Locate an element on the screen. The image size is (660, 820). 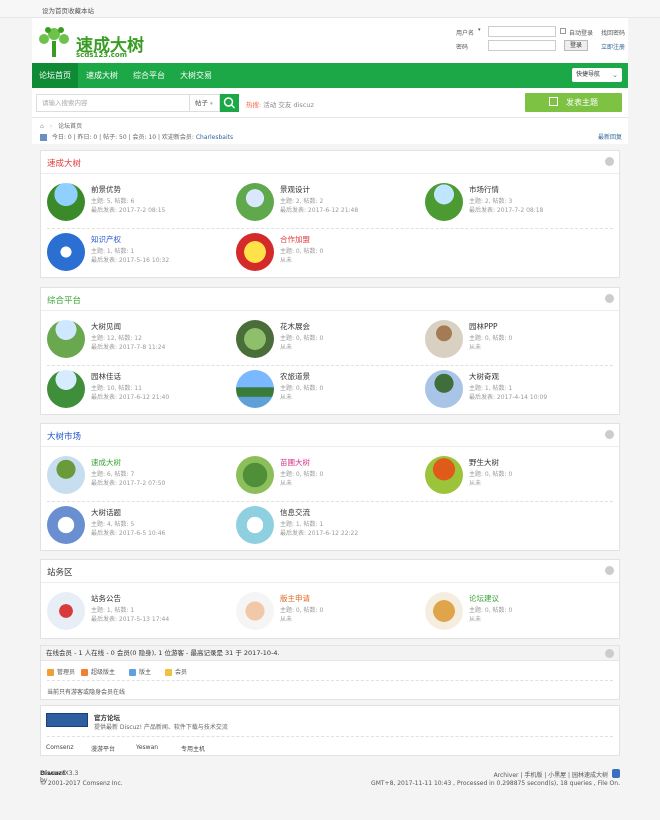
hot-link: 交友 is located at coordinates (284, 105).